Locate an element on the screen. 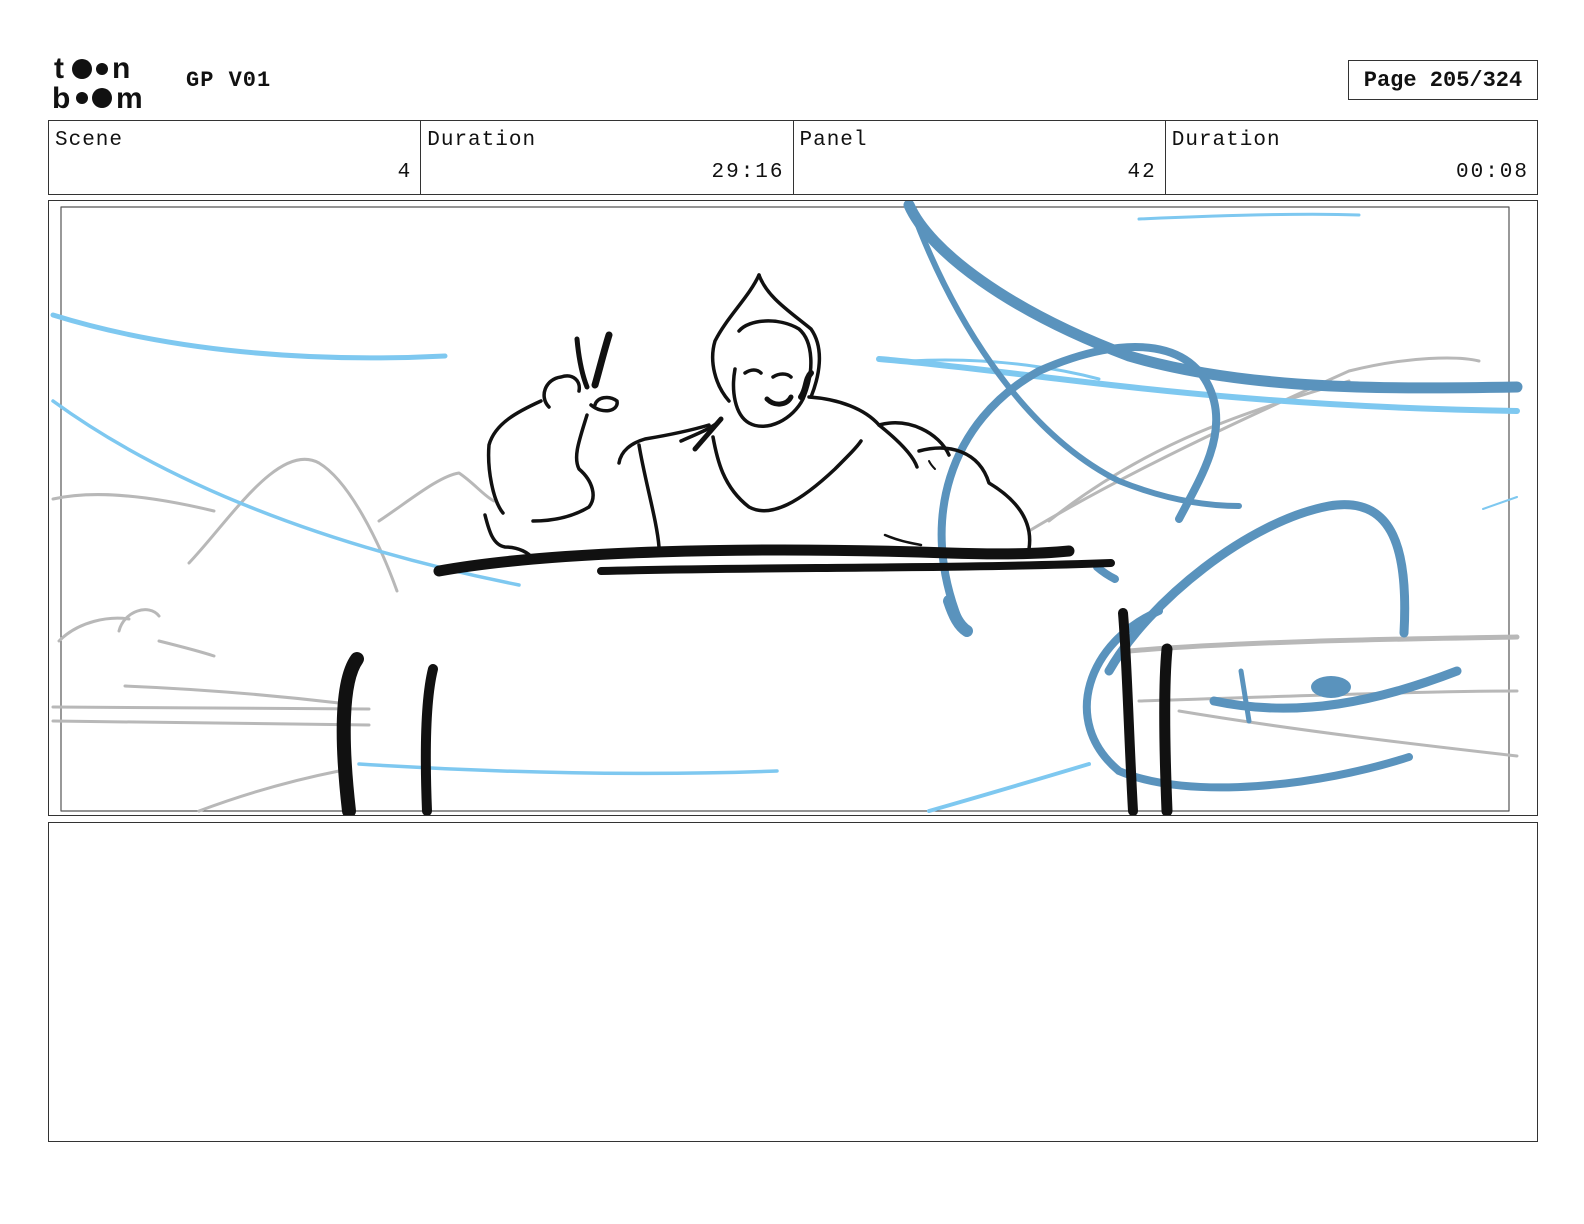 Image resolution: width=1584 pixels, height=1224 pixels. panel-value: 42 is located at coordinates (1142, 172).